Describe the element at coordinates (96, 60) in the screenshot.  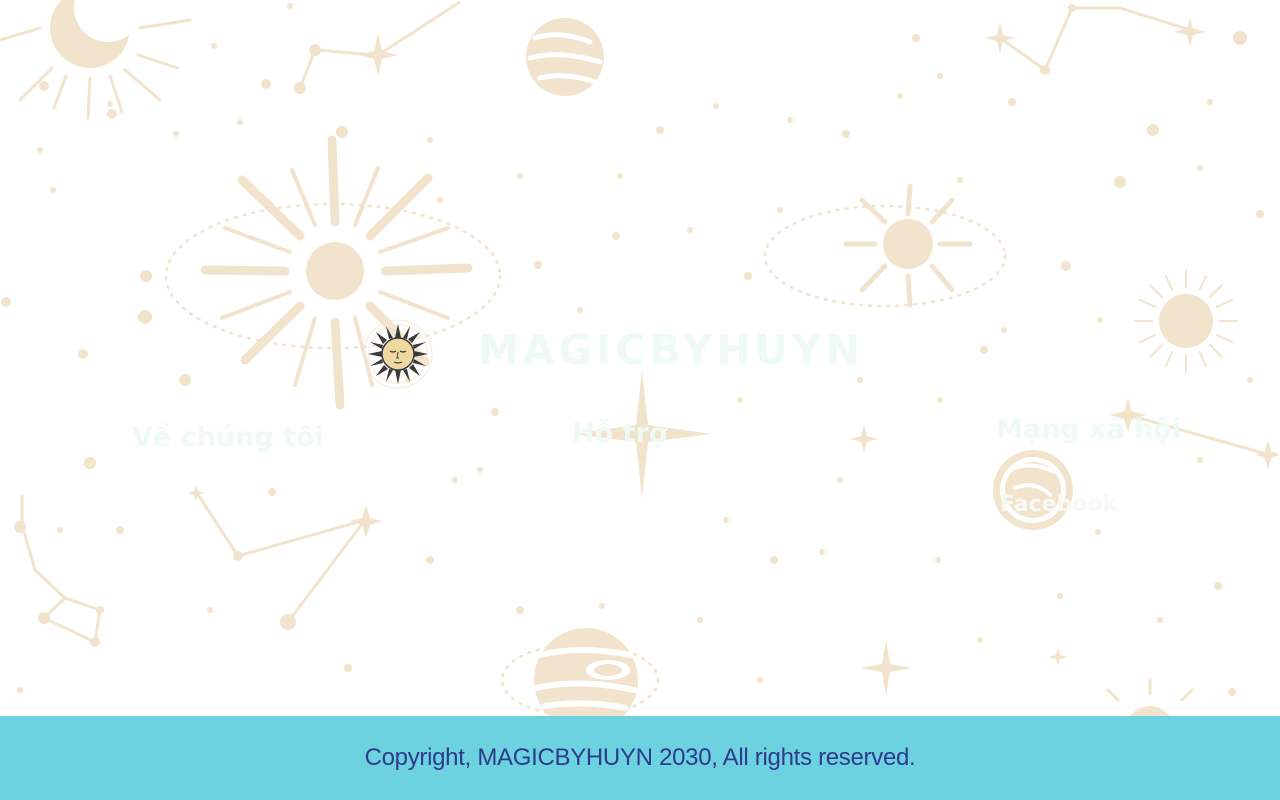
I see `crescent-sun-icon` at that location.